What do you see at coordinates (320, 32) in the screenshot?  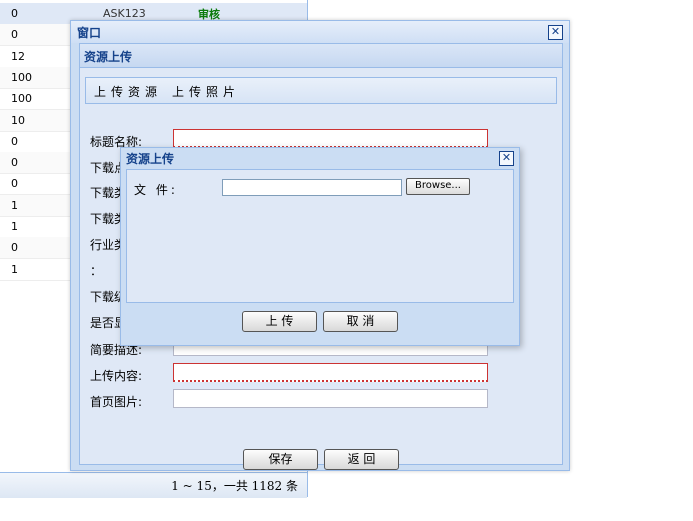 I see `window-header: 窗口 ✕` at bounding box center [320, 32].